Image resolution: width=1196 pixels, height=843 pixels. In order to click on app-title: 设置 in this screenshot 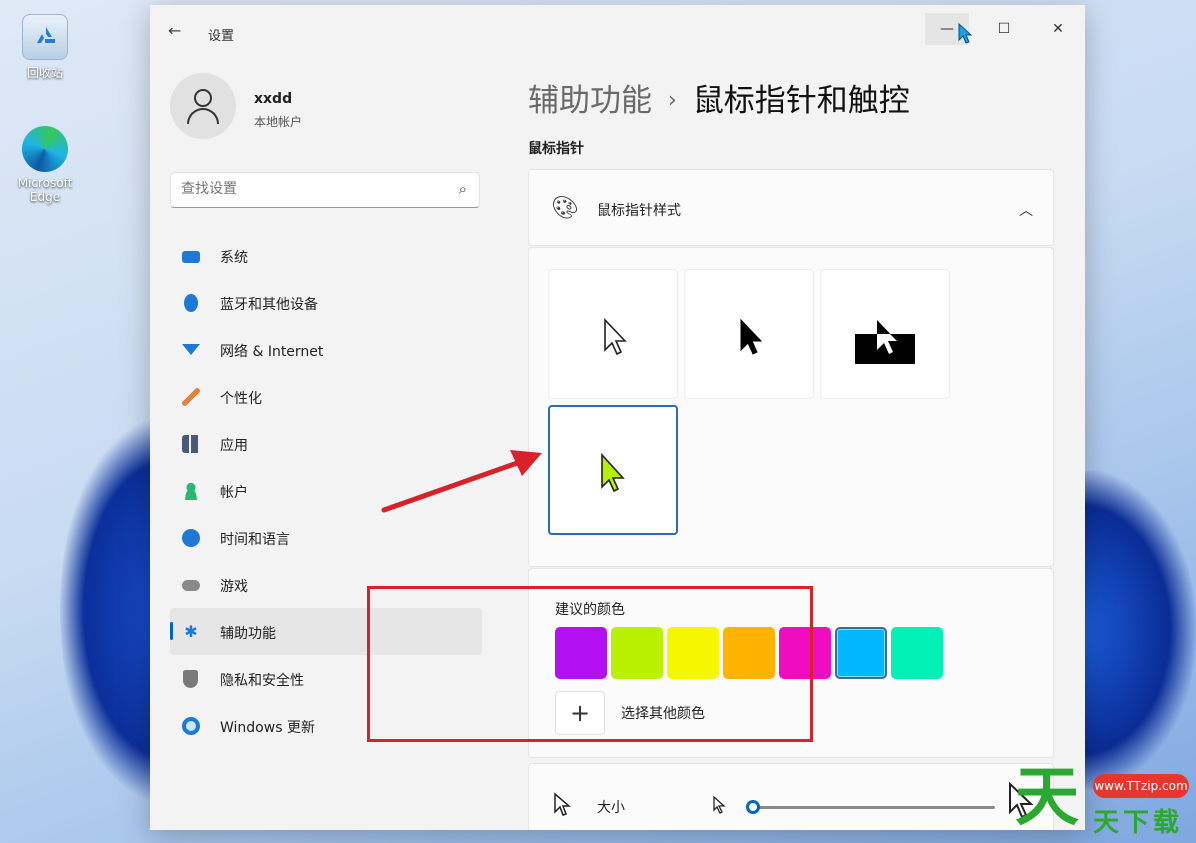, I will do `click(221, 36)`.